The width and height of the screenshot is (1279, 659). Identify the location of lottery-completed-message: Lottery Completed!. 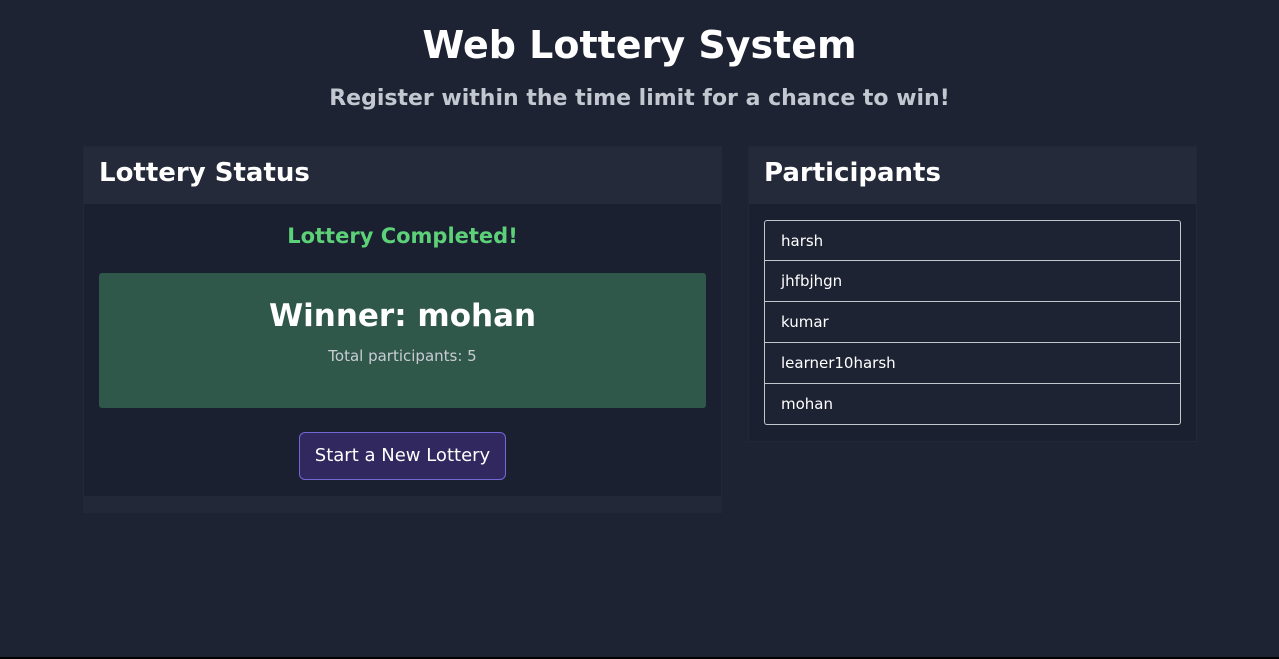
(402, 236).